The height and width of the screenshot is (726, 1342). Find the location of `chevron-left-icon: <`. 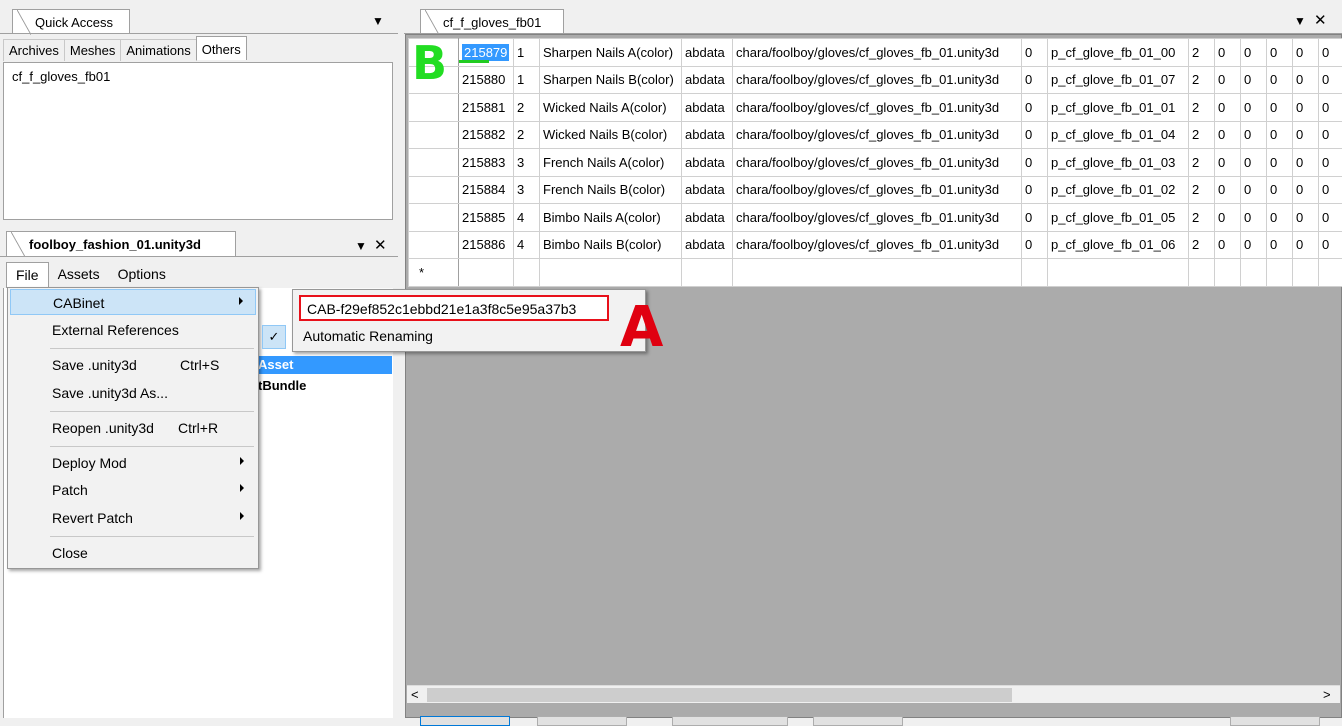

chevron-left-icon: < is located at coordinates (415, 694).